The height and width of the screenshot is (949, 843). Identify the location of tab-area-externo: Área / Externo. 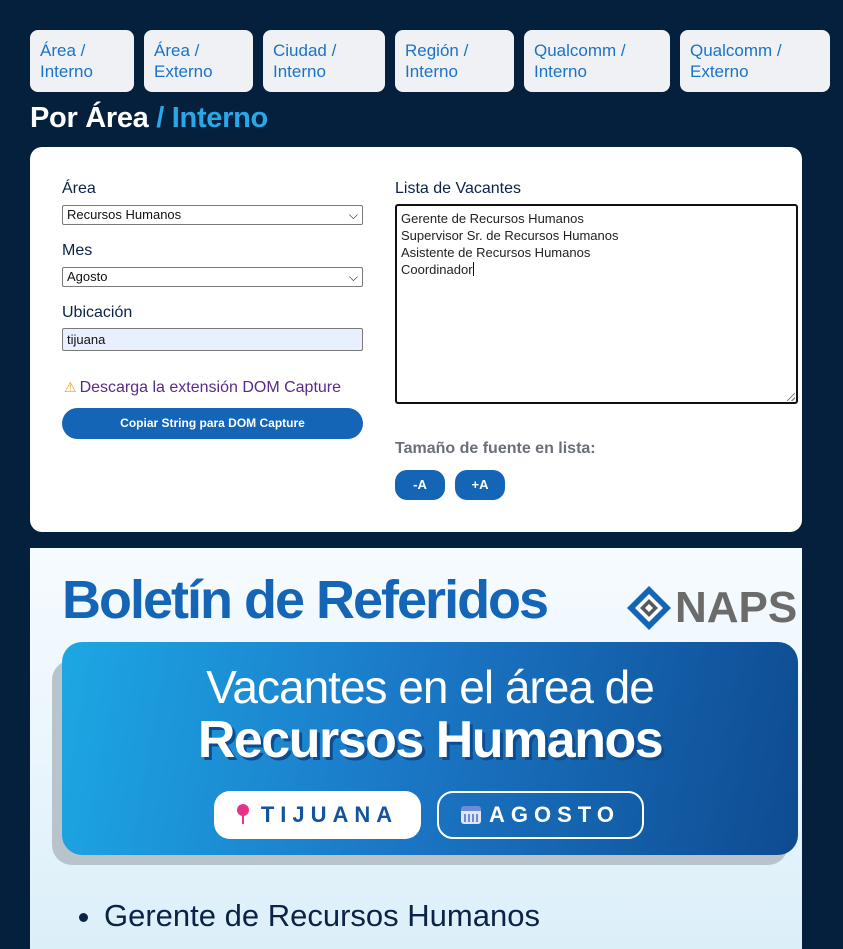
(198, 61).